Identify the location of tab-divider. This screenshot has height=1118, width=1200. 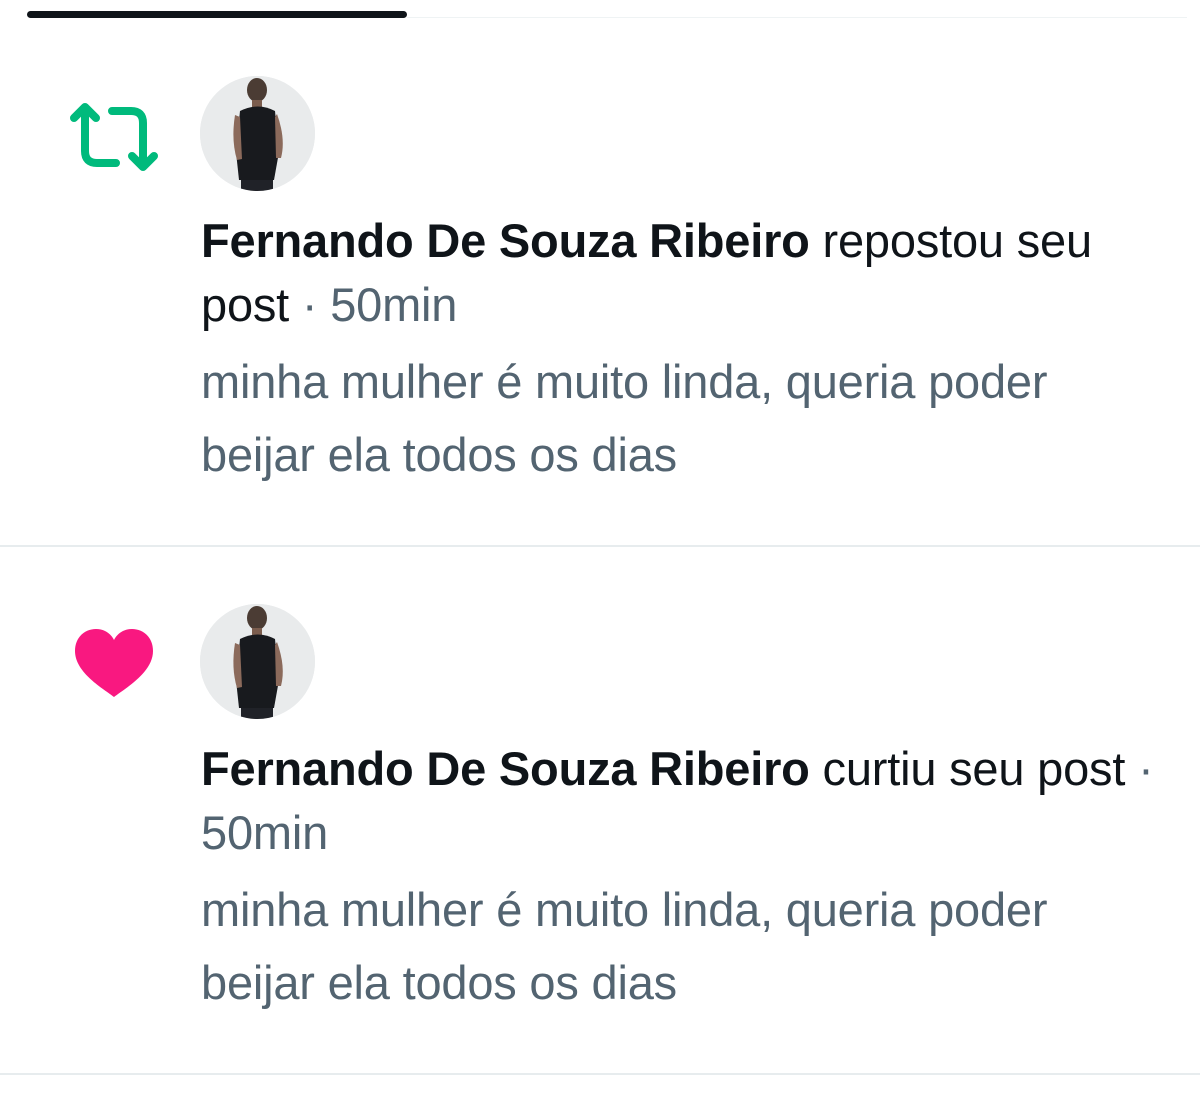
(797, 17).